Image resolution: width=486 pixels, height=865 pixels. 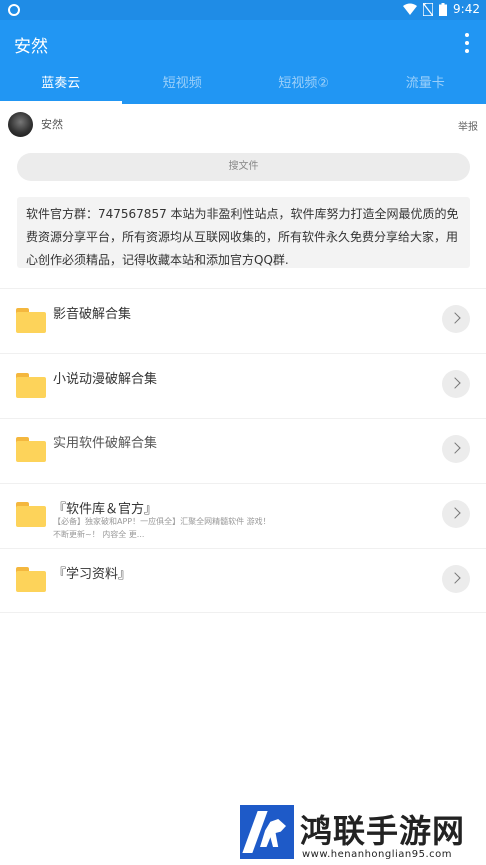 What do you see at coordinates (467, 43) in the screenshot?
I see `more-options-icon` at bounding box center [467, 43].